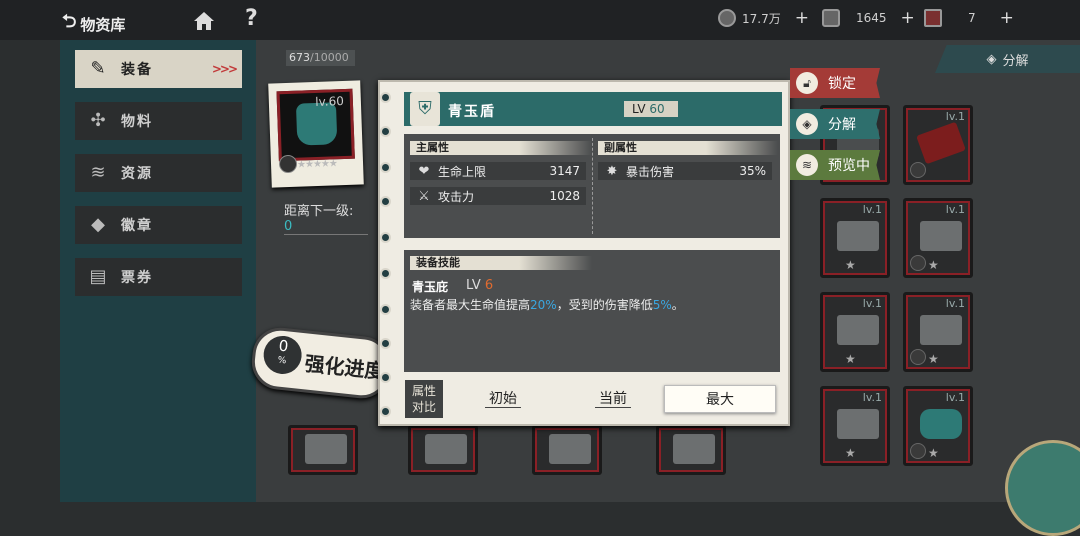 Image resolution: width=1080 pixels, height=536 pixels. I want to click on preview-button: ≋ 预览中, so click(835, 165).